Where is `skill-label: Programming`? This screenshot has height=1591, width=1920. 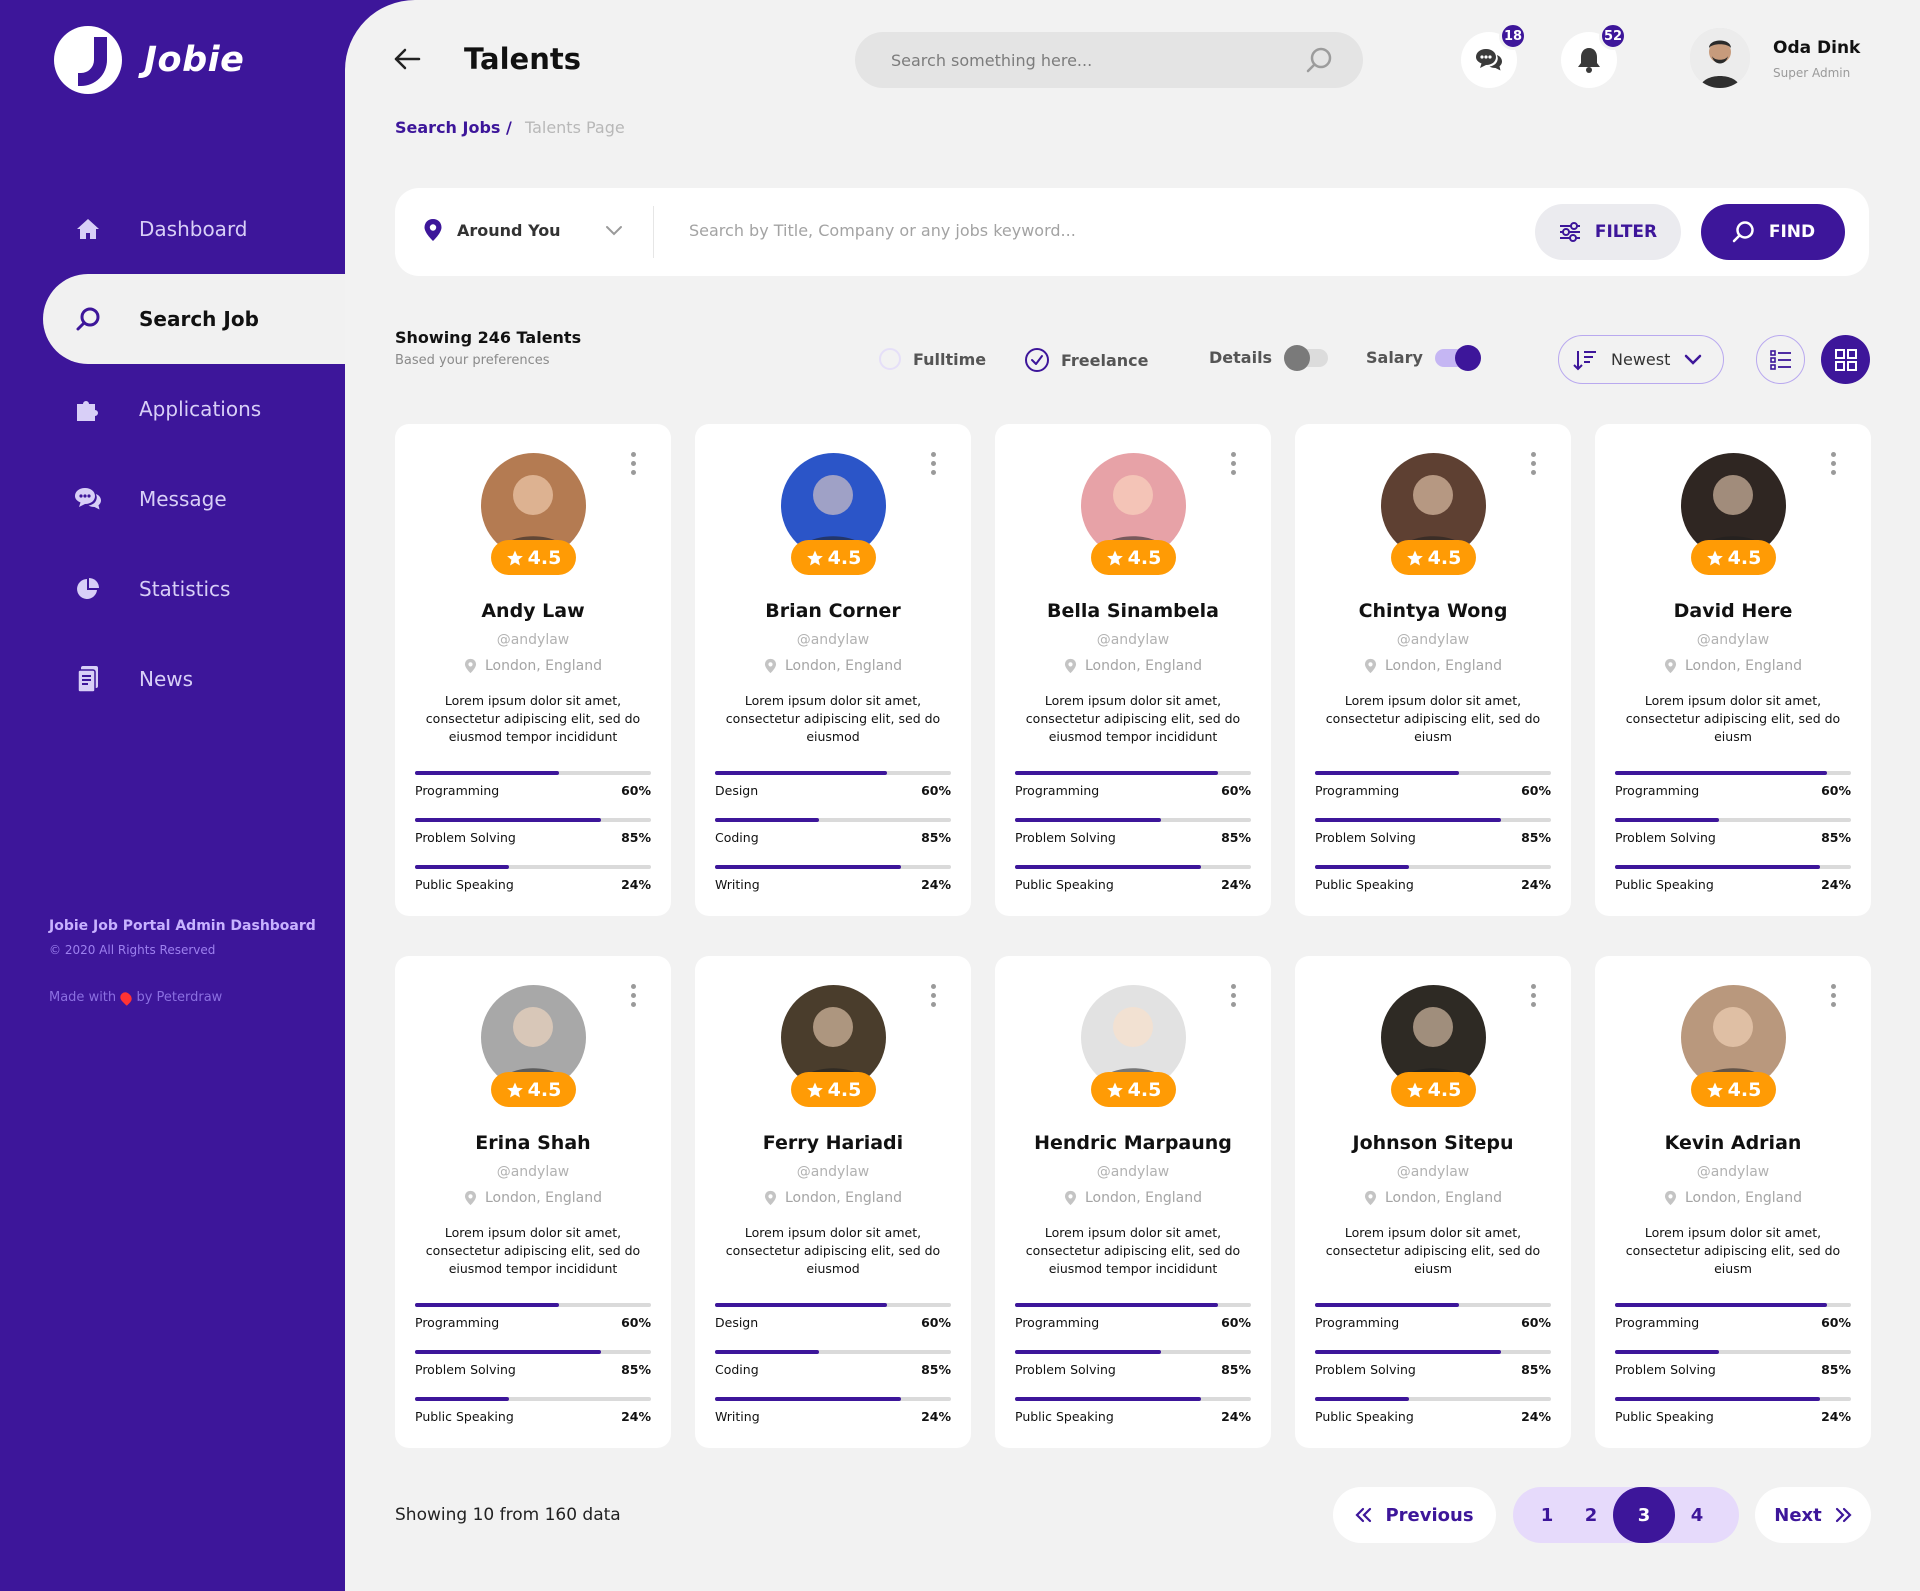
skill-label: Programming is located at coordinates (457, 1322).